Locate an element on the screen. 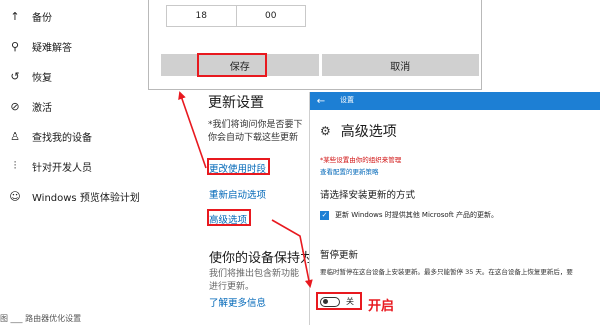 The width and height of the screenshot is (600, 325). cancel-button: 取消 is located at coordinates (400, 65).